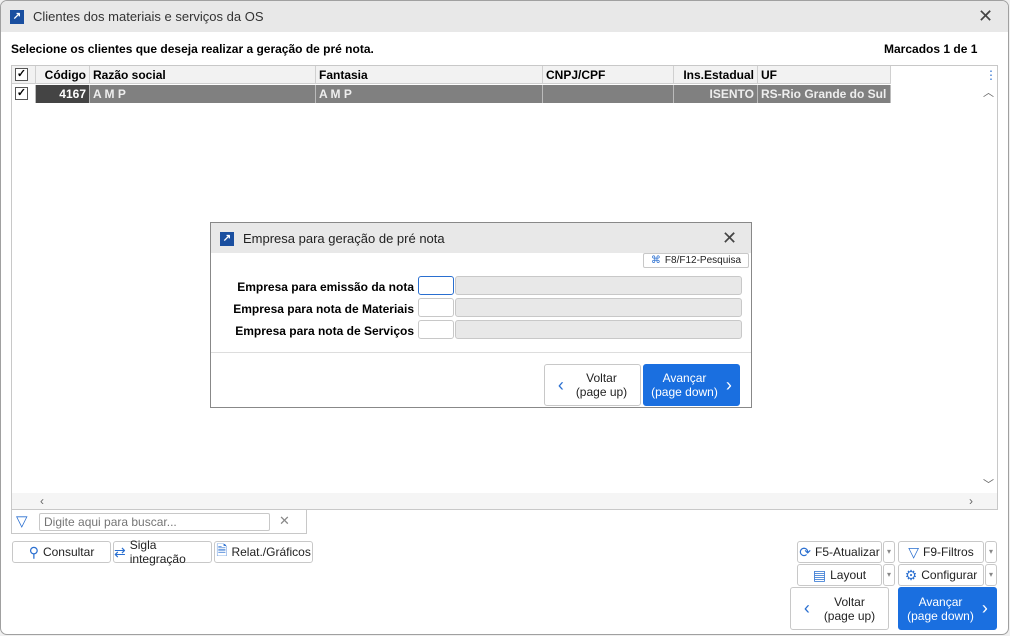 The width and height of the screenshot is (1010, 636). I want to click on cell-ie: ISENTO, so click(716, 94).